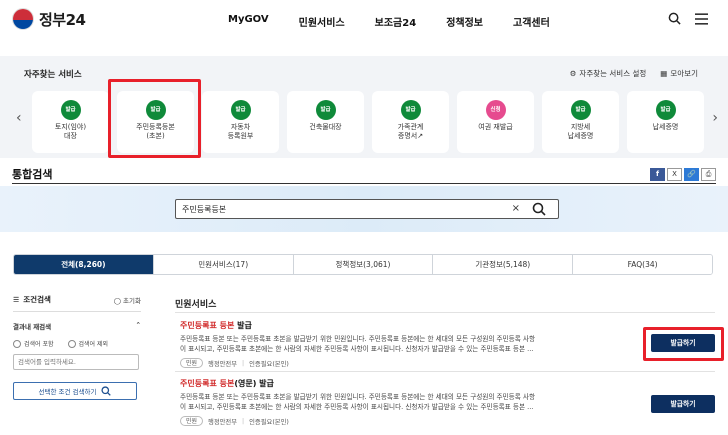 This screenshot has width=728, height=435. Describe the element at coordinates (93, 344) in the screenshot. I see `radio-exclude-label: 검색어 제외` at that location.